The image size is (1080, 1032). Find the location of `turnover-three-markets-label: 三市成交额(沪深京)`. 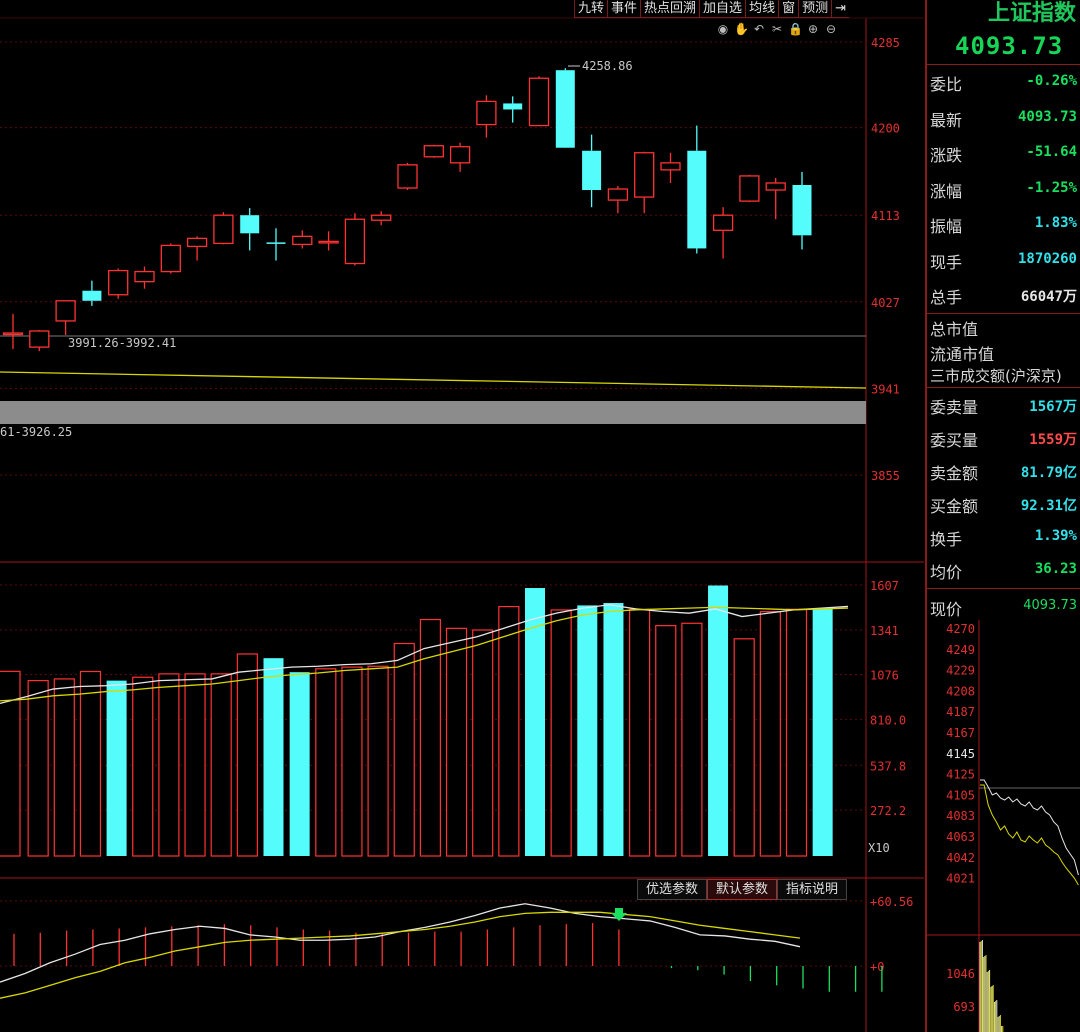

turnover-three-markets-label: 三市成交额(沪深京) is located at coordinates (996, 376).